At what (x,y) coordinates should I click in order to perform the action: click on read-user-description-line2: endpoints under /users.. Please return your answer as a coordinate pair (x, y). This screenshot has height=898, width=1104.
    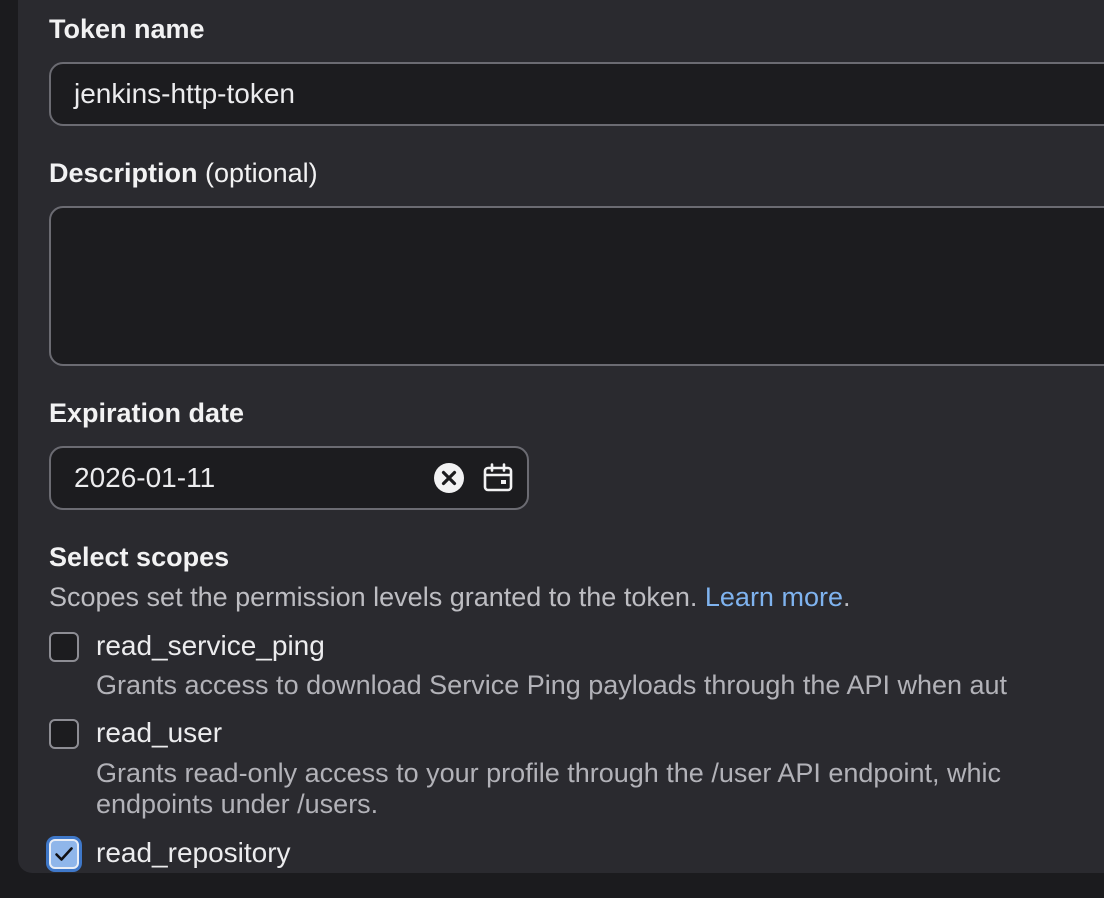
    Looking at the image, I should click on (237, 804).